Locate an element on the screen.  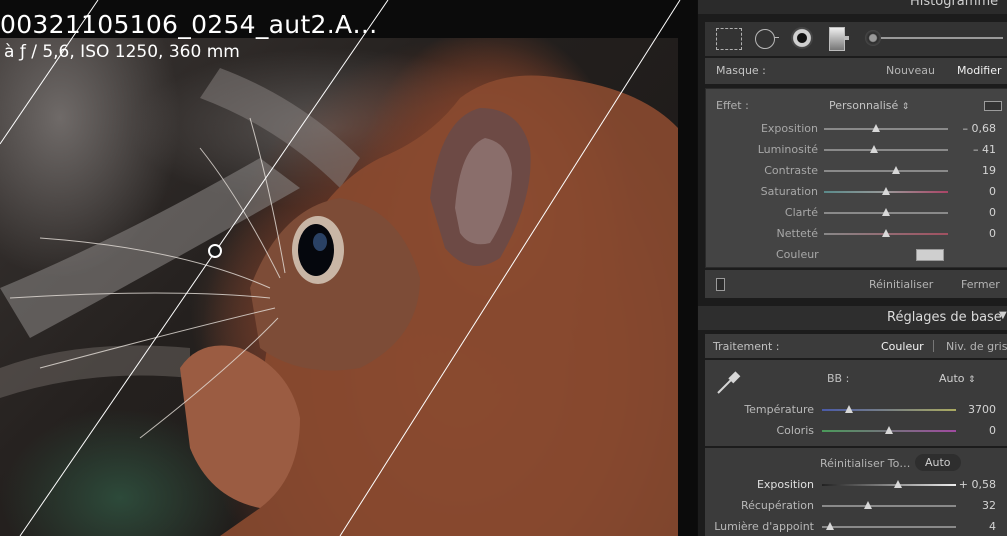
slider-sharpness: Netteté 0 is located at coordinates (856, 234).